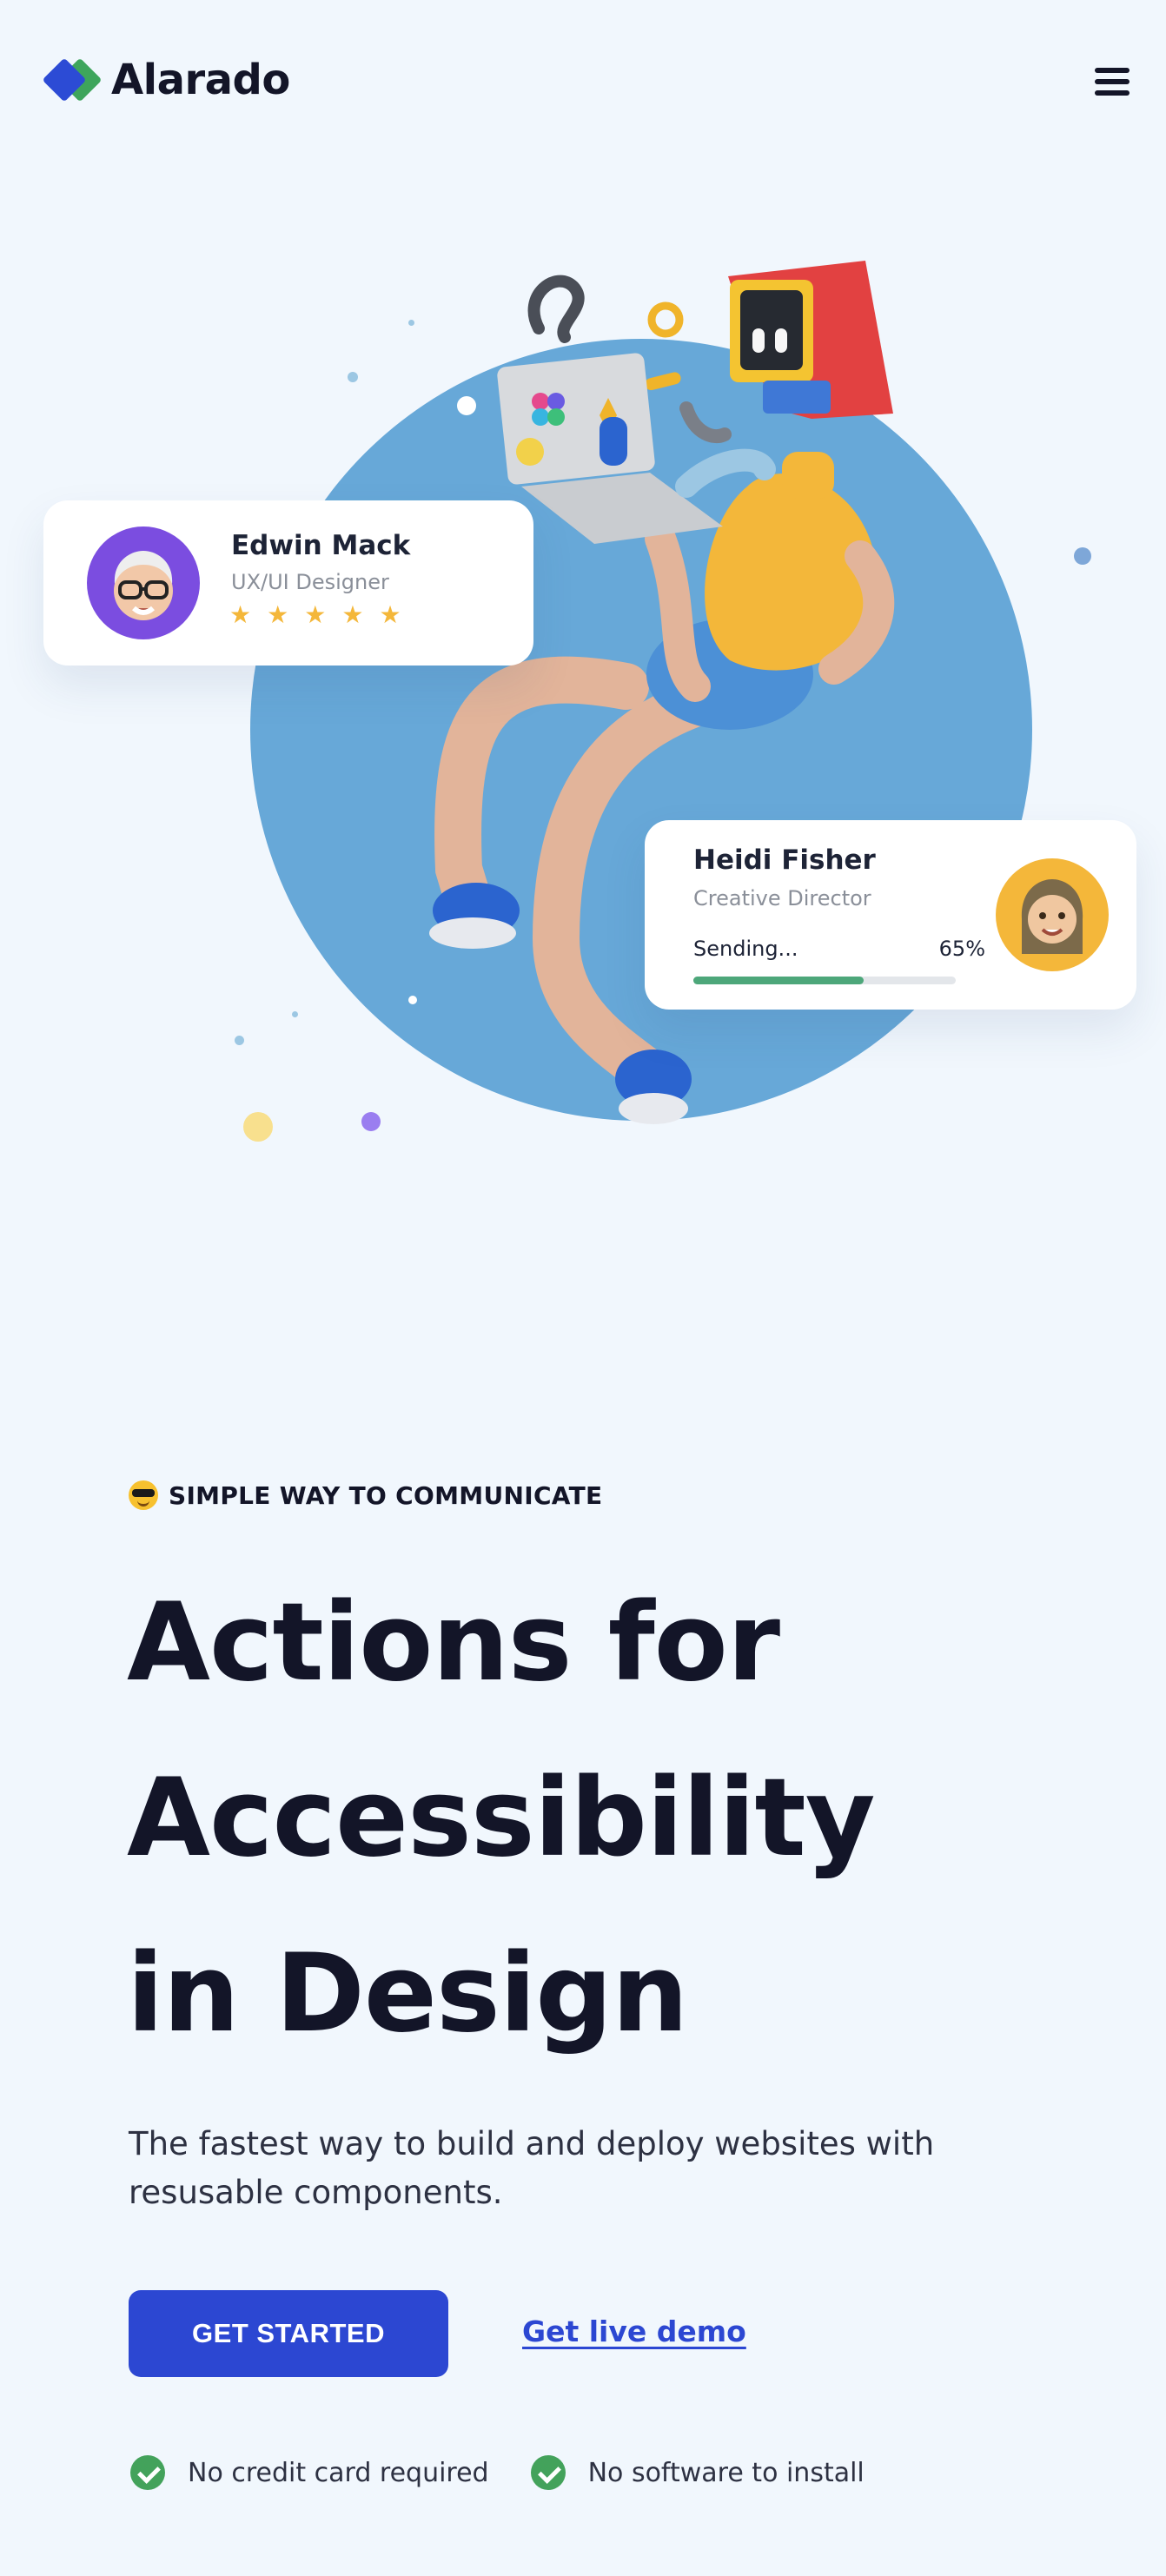  I want to click on profile-role: Creative Director, so click(782, 898).